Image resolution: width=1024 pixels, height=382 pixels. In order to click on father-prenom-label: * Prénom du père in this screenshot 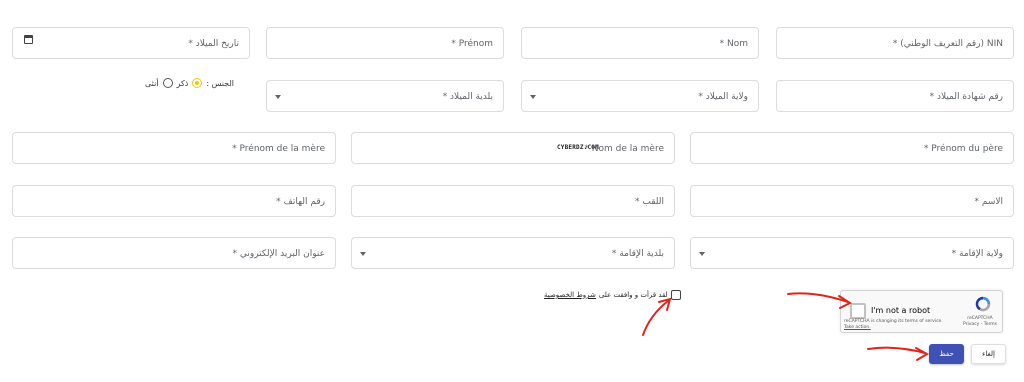, I will do `click(963, 149)`.